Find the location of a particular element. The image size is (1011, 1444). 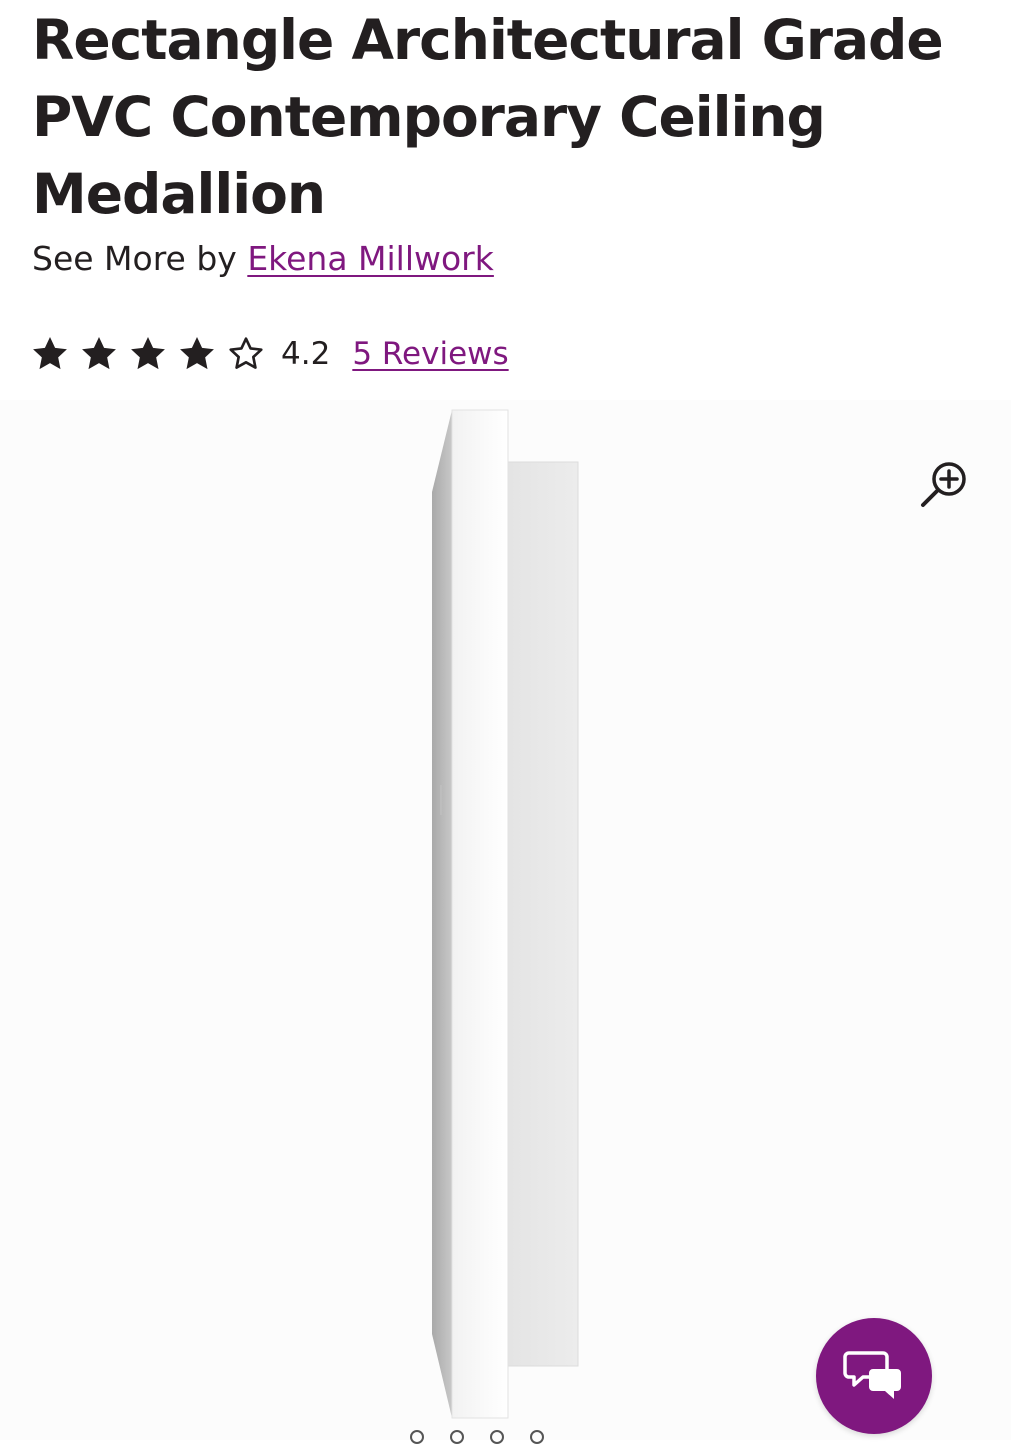

rating-row: 4.2 5 Reviews is located at coordinates (269, 354).